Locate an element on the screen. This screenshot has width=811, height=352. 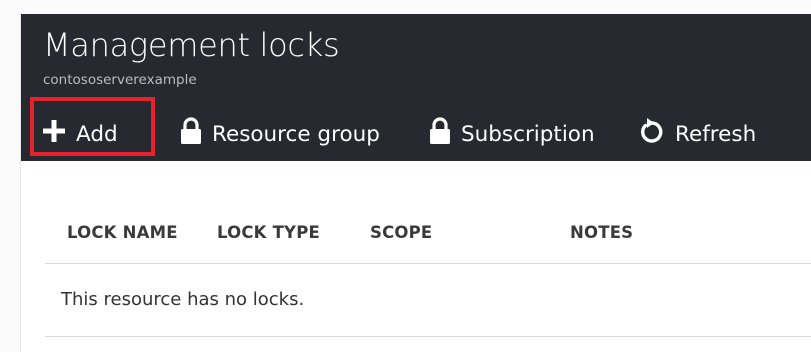
resource-group-lock-label: Resource group is located at coordinates (296, 134).